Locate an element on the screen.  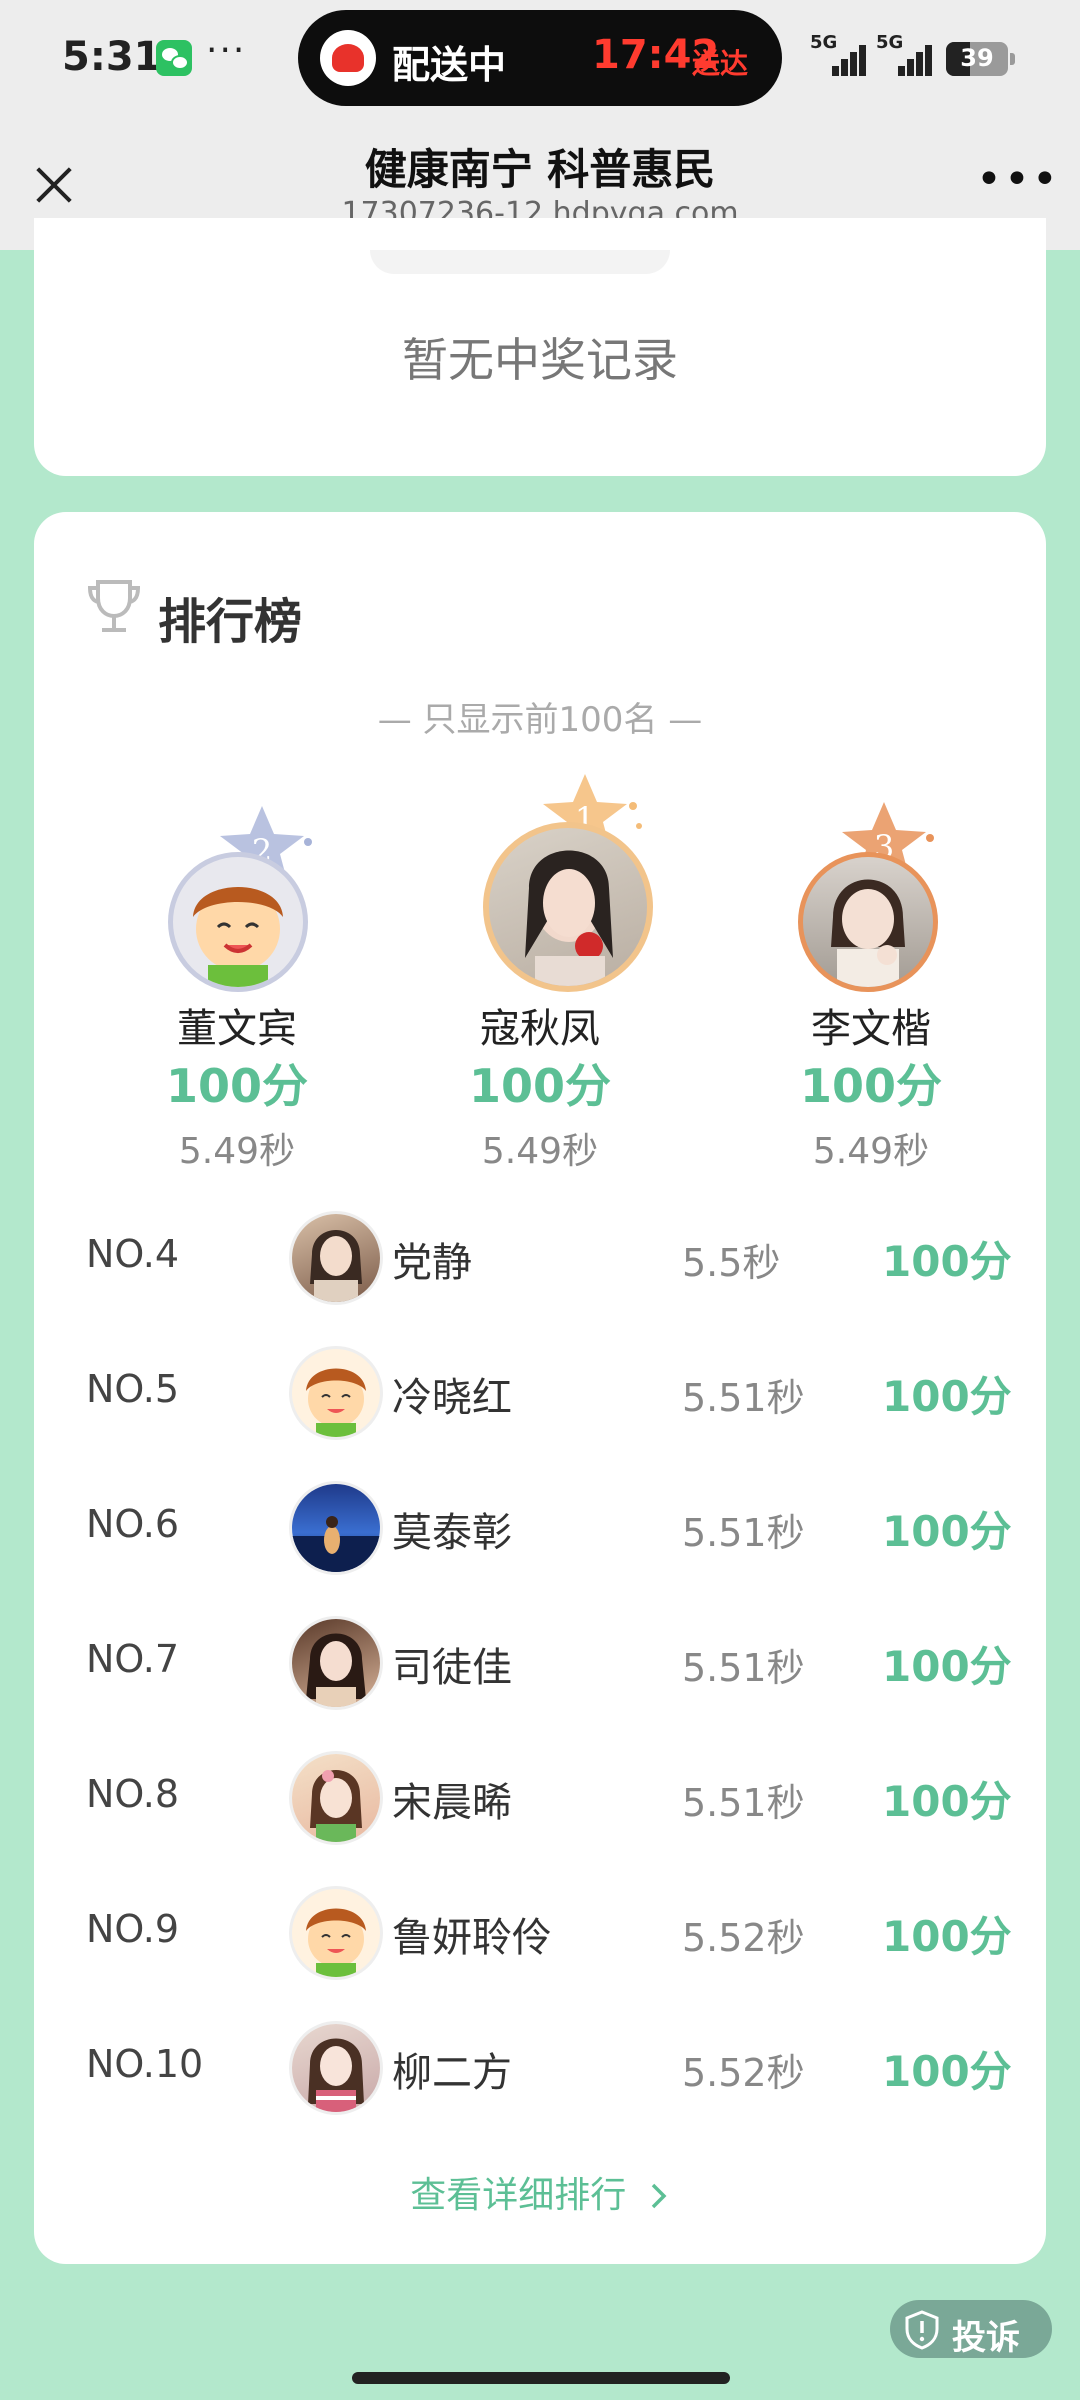
row-rank: NO.8 is located at coordinates (133, 1794).